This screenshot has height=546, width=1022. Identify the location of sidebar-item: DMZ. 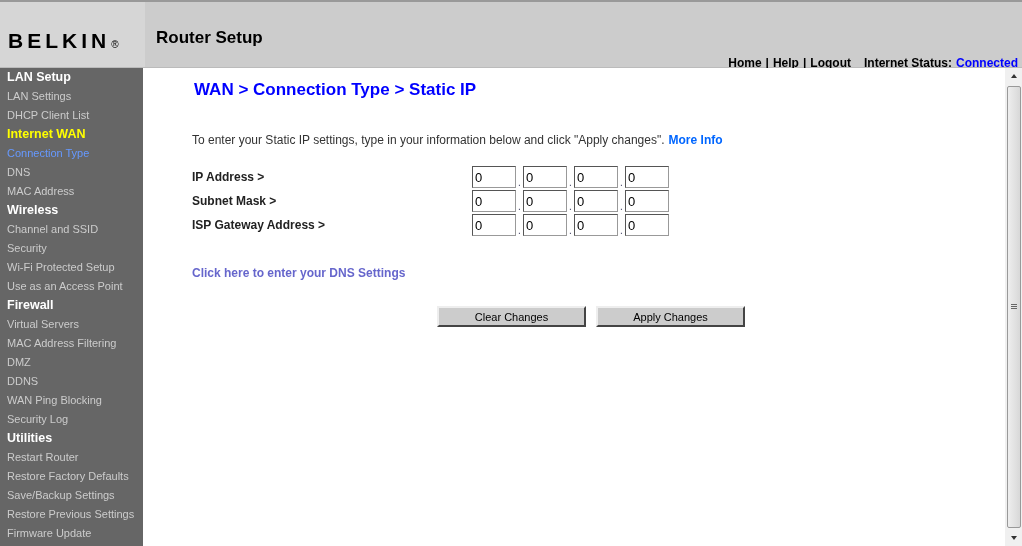
(71, 362).